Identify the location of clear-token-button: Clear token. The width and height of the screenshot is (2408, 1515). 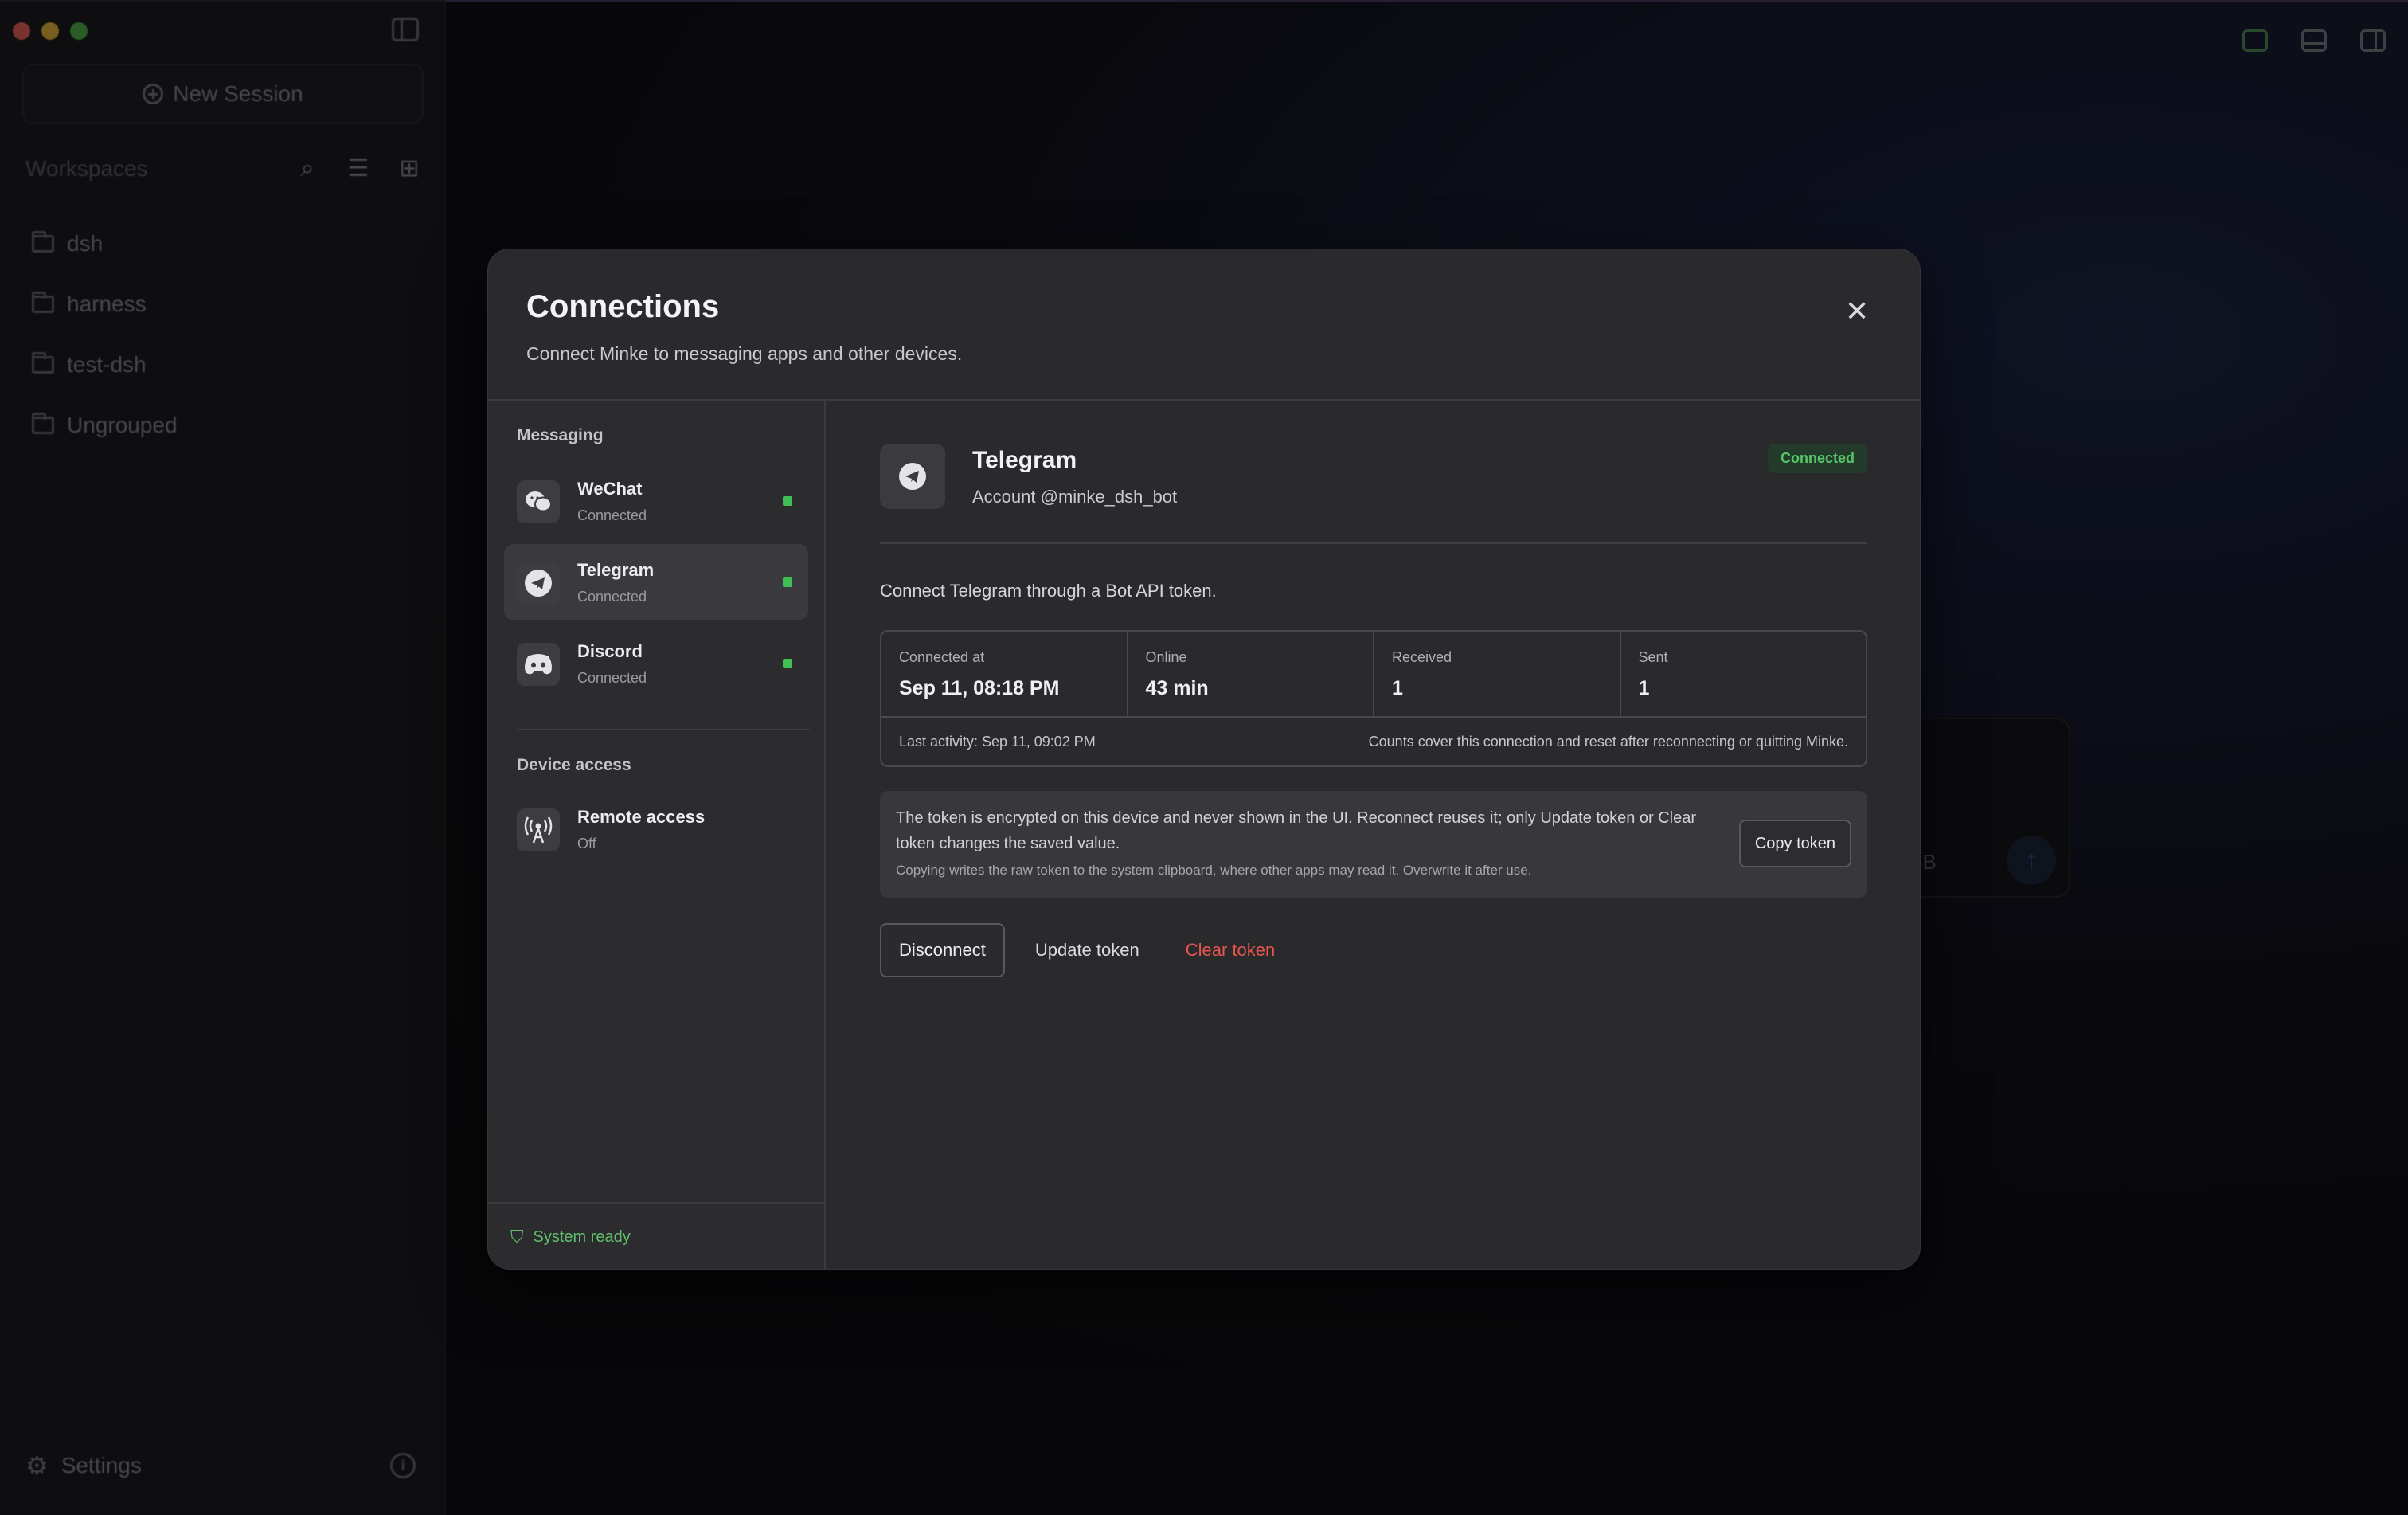
(1231, 950).